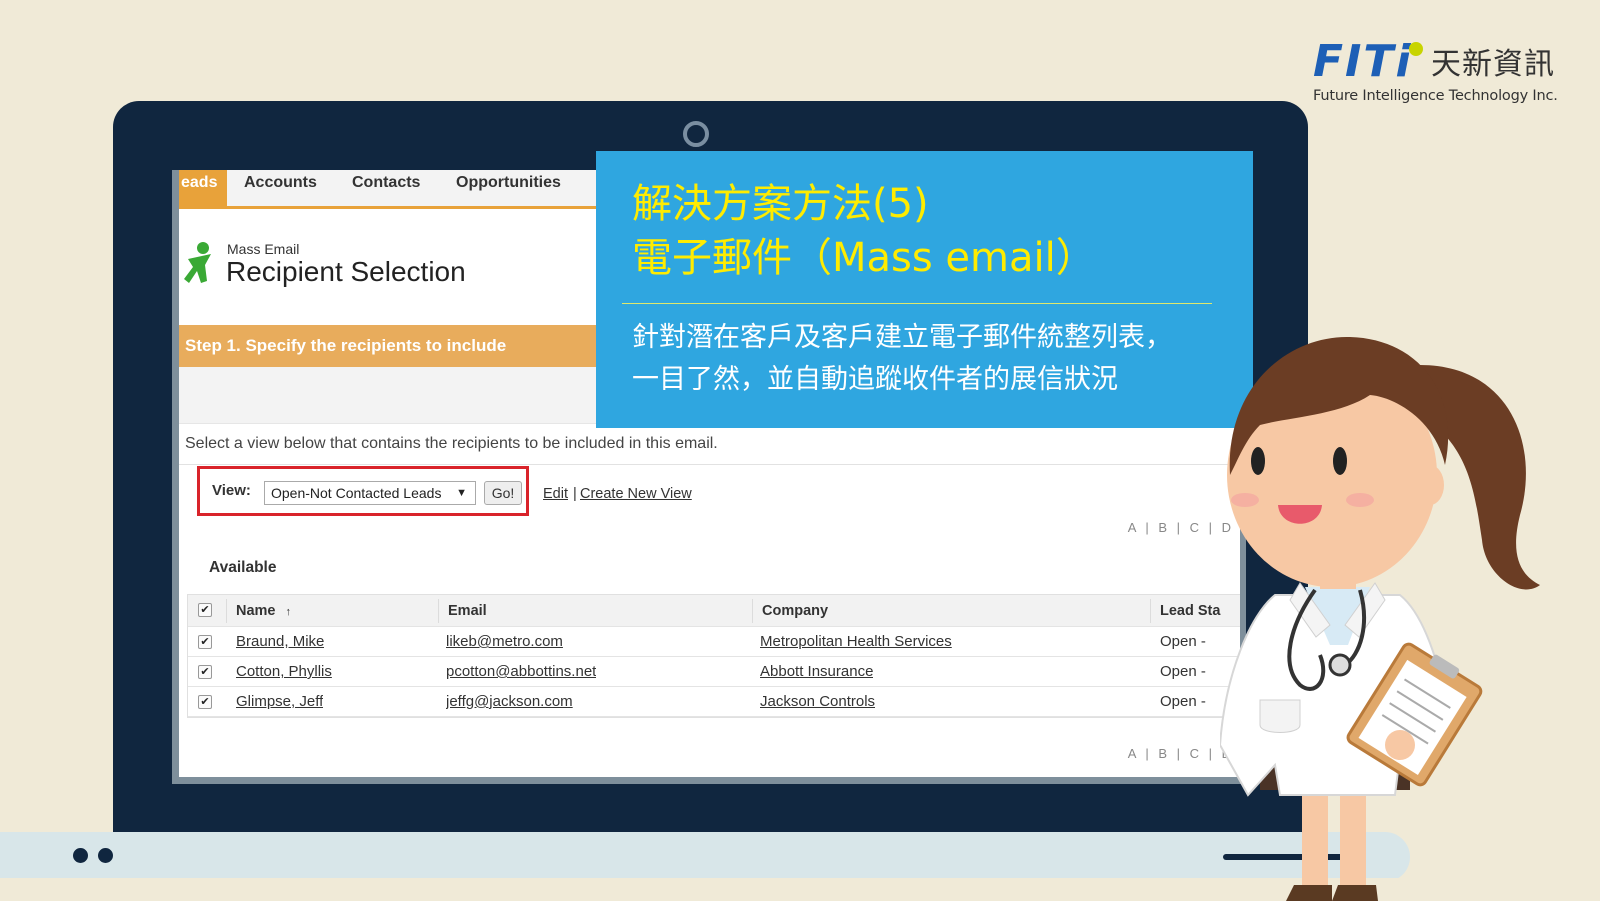 Image resolution: width=1600 pixels, height=901 pixels. Describe the element at coordinates (288, 612) in the screenshot. I see `sort-ascending-icon: ↑` at that location.